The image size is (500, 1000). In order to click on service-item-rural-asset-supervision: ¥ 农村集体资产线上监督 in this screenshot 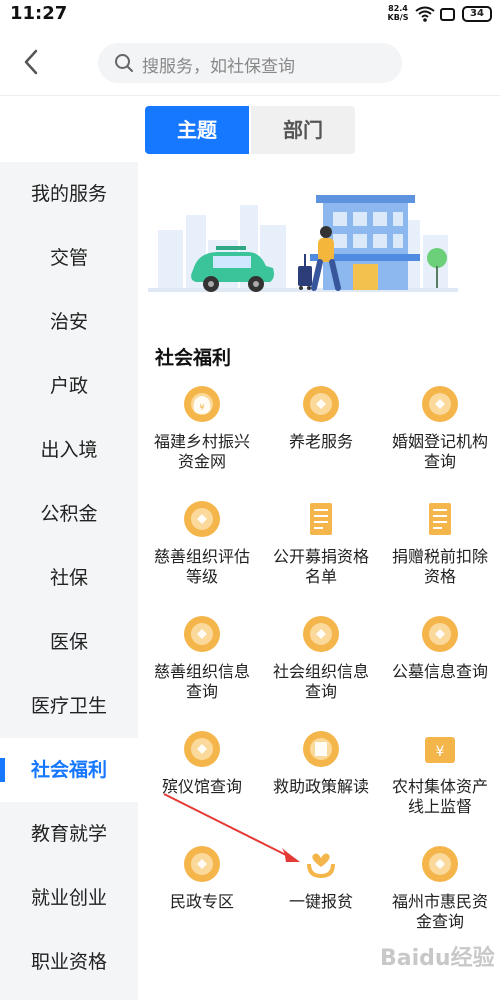, I will do `click(440, 773)`.